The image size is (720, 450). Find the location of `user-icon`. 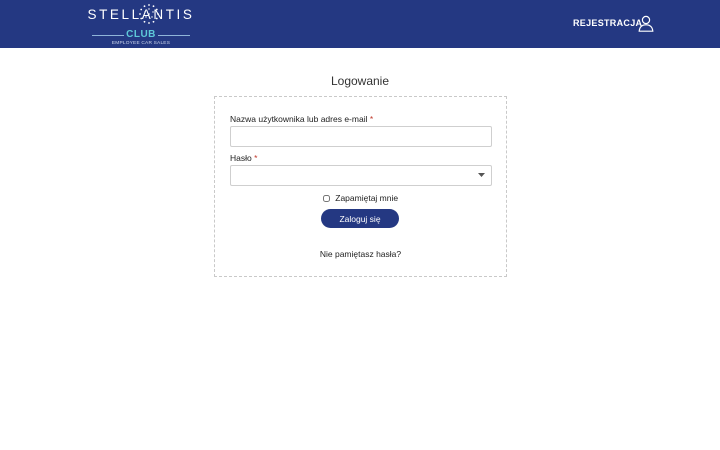

user-icon is located at coordinates (646, 23).